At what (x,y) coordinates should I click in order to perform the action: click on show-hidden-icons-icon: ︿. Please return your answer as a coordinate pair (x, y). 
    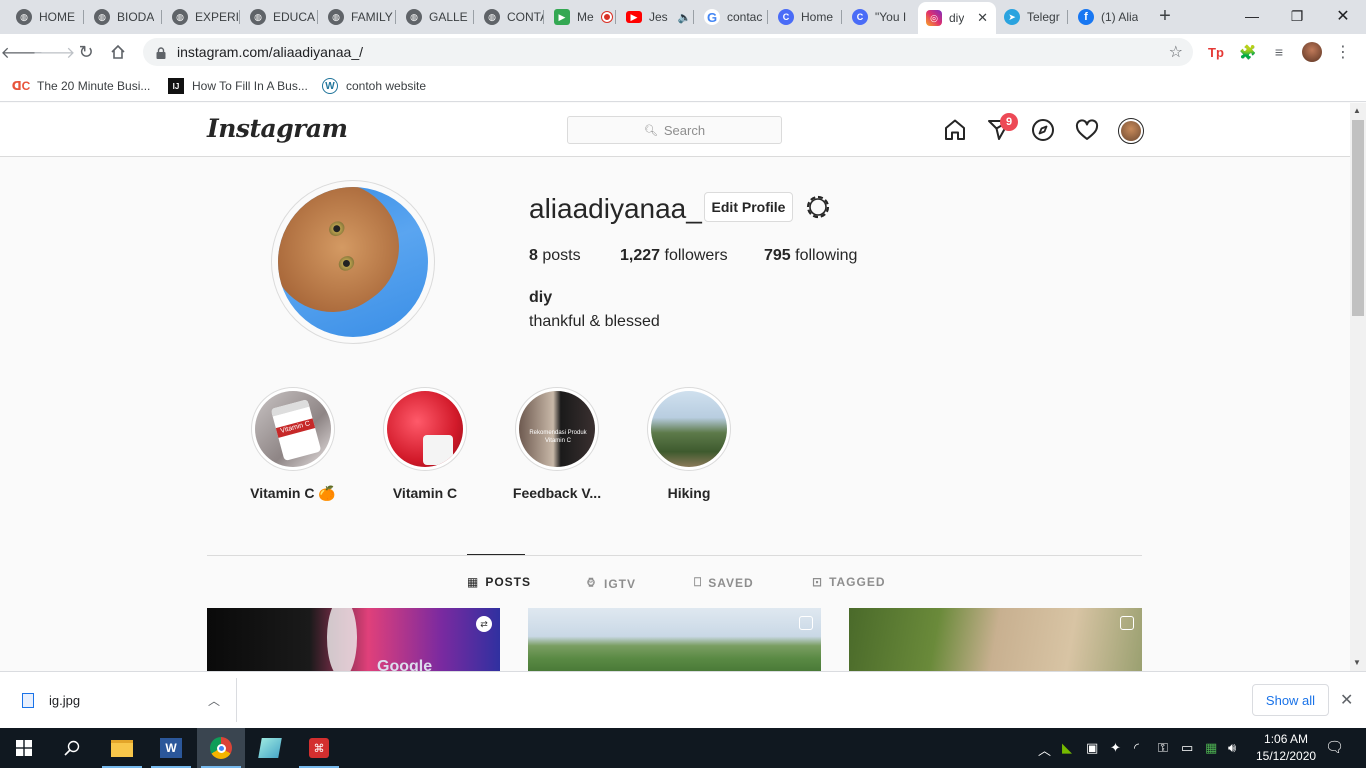
    Looking at the image, I should click on (1044, 749).